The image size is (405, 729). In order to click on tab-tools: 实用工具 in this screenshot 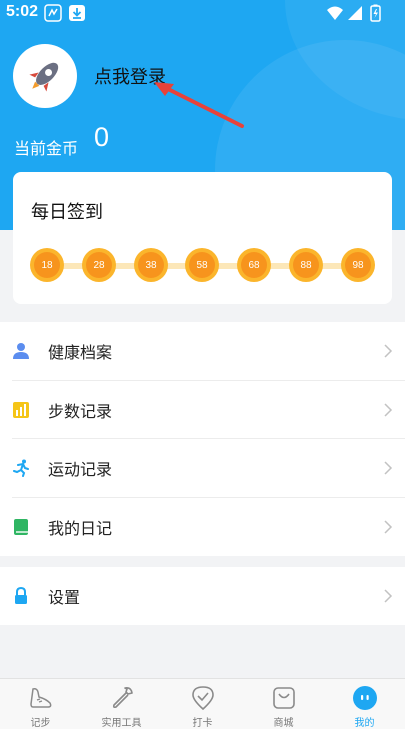, I will do `click(121, 704)`.